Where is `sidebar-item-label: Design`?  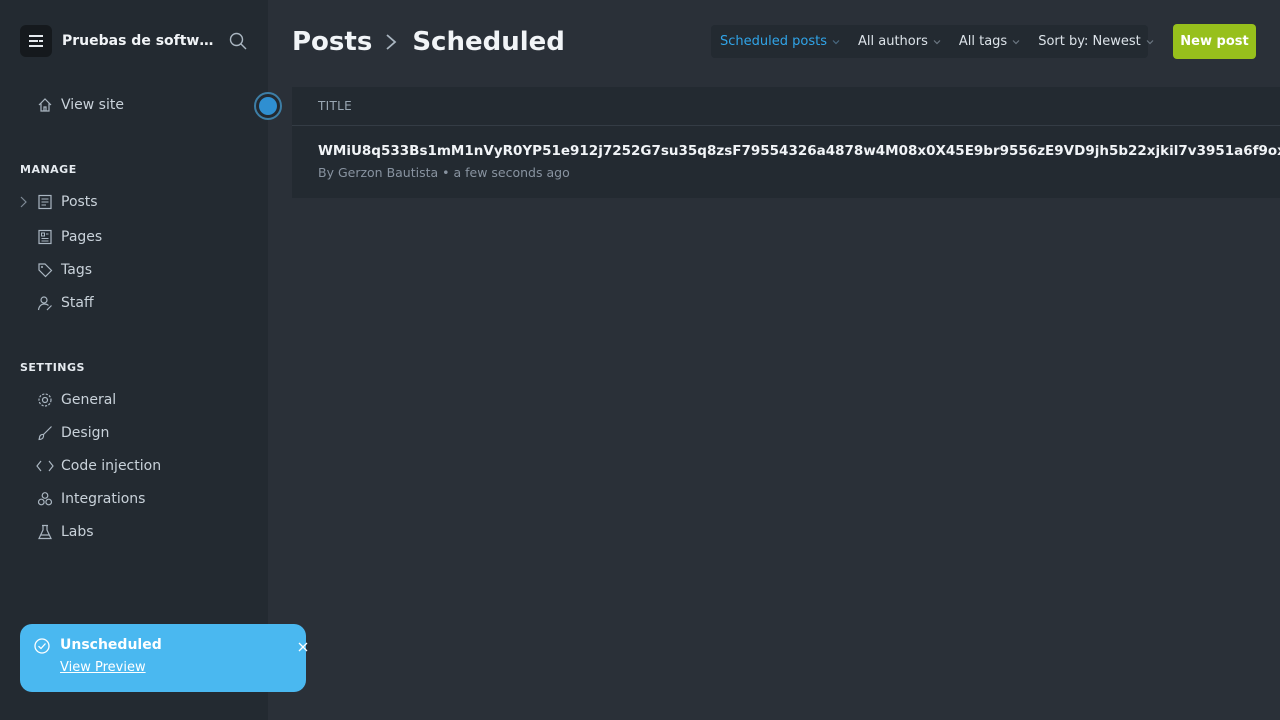
sidebar-item-label: Design is located at coordinates (85, 433).